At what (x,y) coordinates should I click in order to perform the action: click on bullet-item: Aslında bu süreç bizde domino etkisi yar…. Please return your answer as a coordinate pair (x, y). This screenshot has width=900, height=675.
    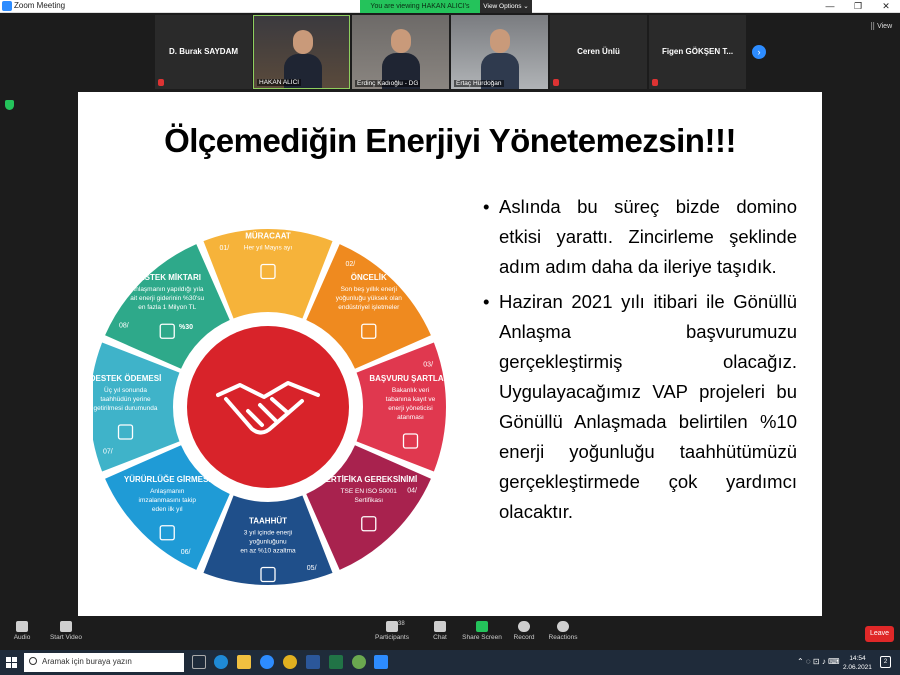
    Looking at the image, I should click on (640, 237).